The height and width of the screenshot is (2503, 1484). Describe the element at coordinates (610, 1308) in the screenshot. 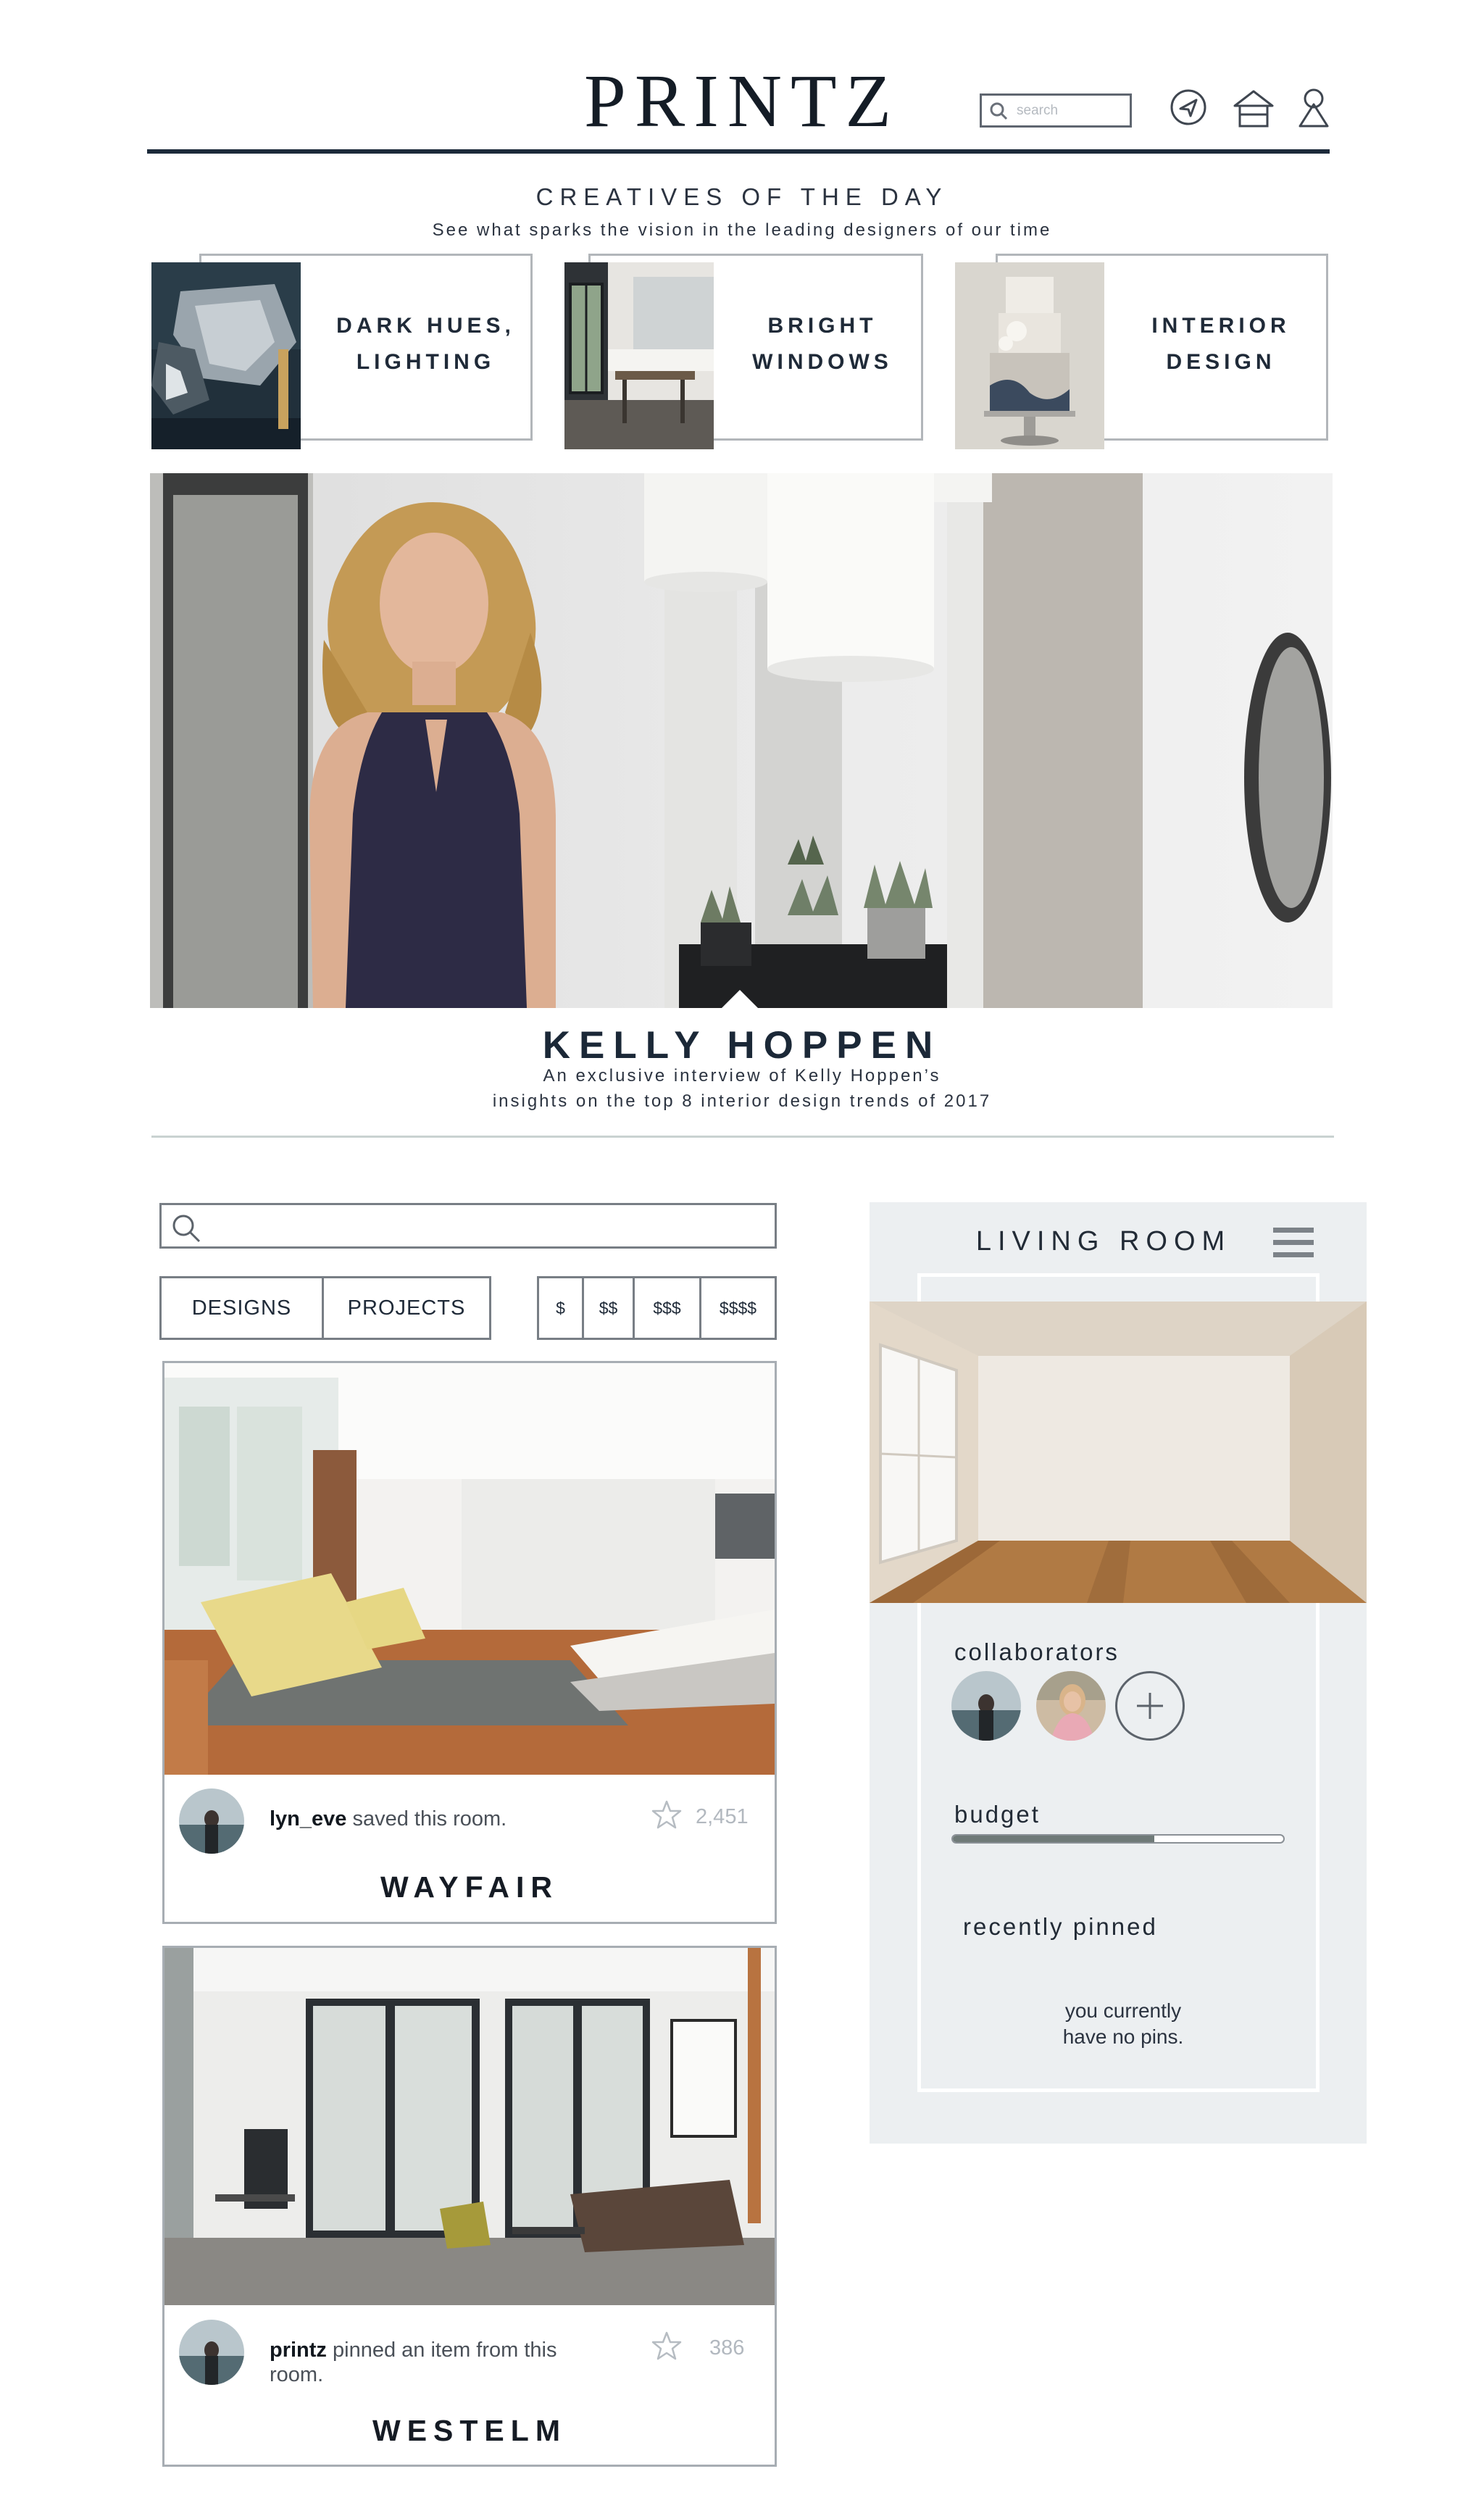

I see `price-2-button: $$` at that location.